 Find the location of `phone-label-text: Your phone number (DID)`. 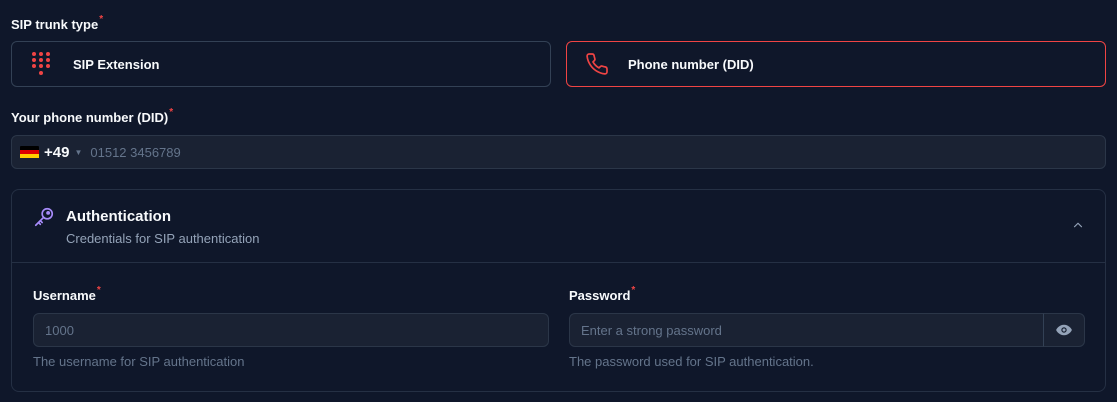

phone-label-text: Your phone number (DID) is located at coordinates (90, 117).